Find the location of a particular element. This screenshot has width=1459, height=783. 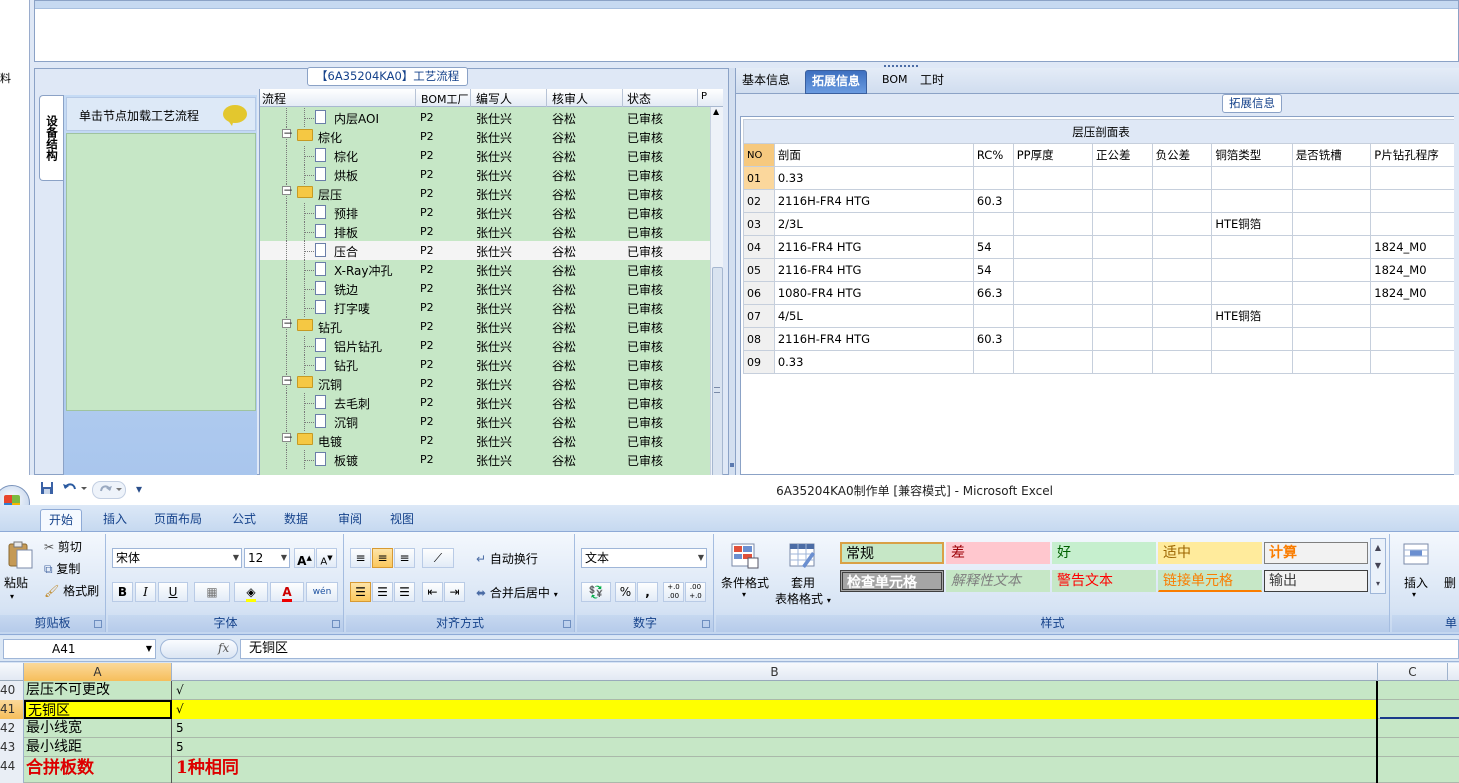

table-column-header: 是否铣槽 is located at coordinates (1331, 155).